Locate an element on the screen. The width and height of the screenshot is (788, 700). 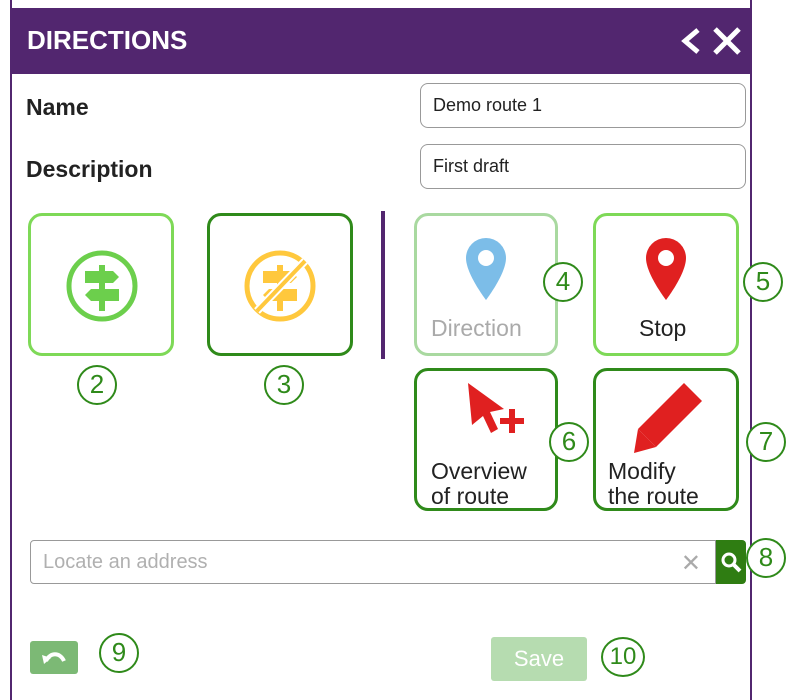
overview-label-line2: of route is located at coordinates (470, 496).